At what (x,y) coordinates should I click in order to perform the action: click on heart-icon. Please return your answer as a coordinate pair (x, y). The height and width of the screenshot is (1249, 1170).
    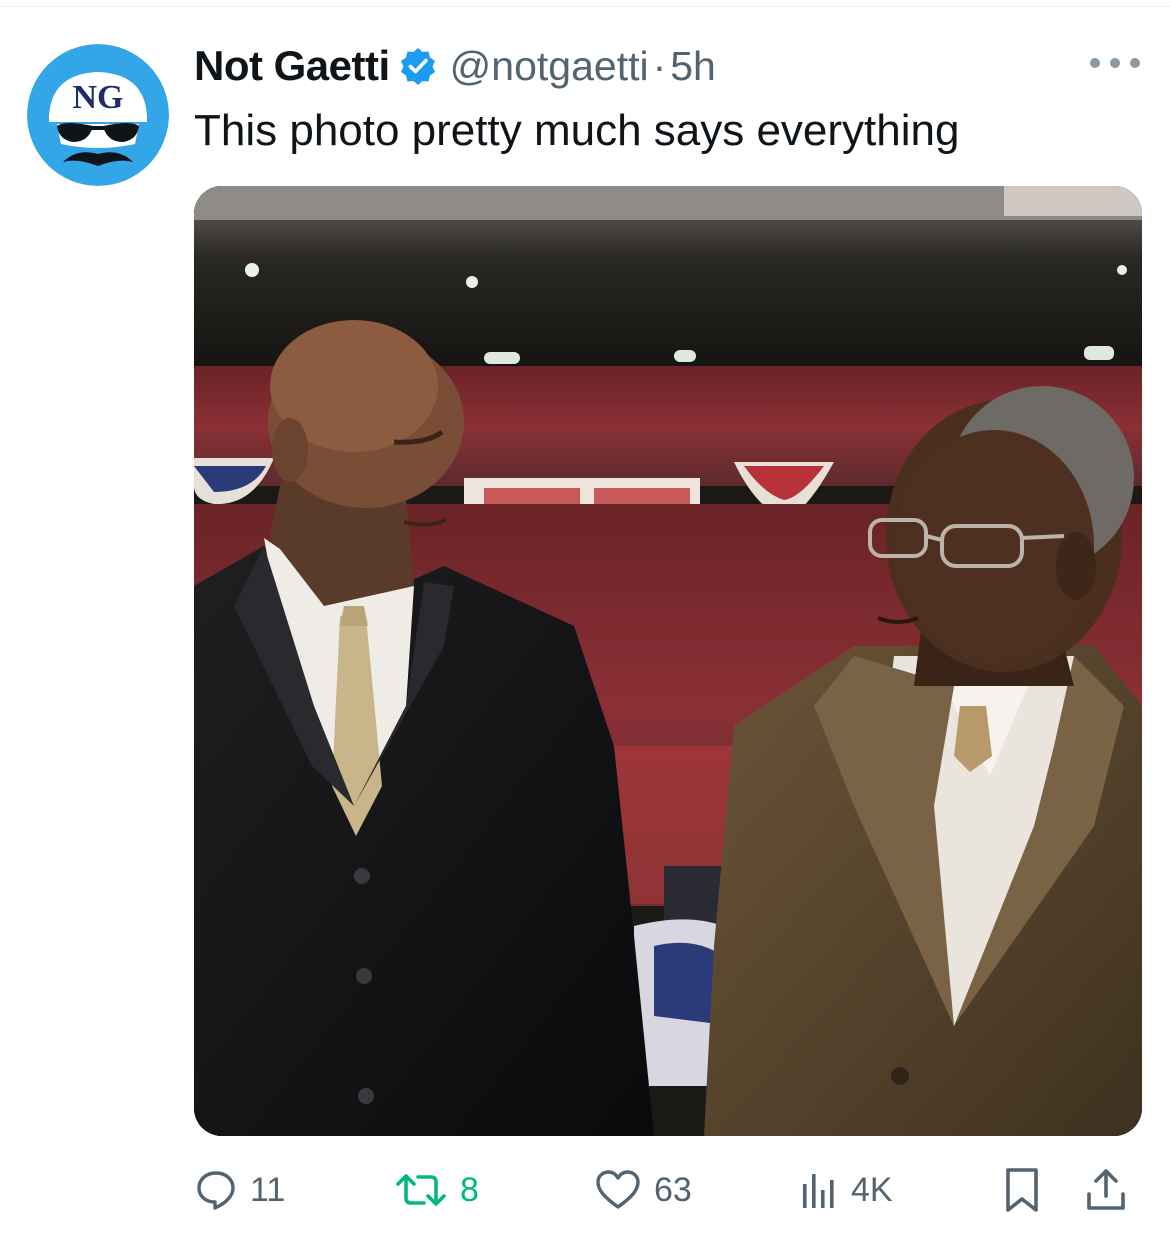
    Looking at the image, I should click on (618, 1189).